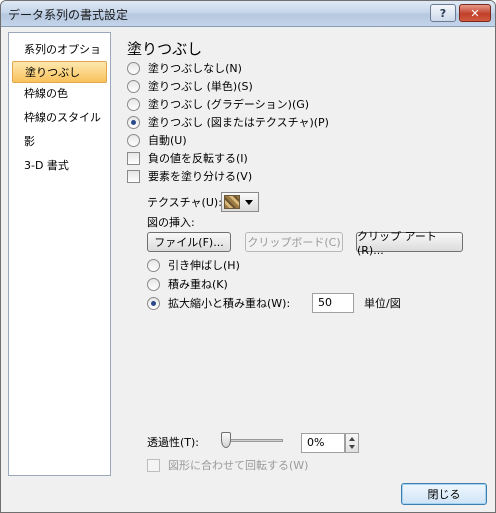  What do you see at coordinates (59, 166) in the screenshot?
I see `sidebar-item-3d-format: 3-D 書式` at bounding box center [59, 166].